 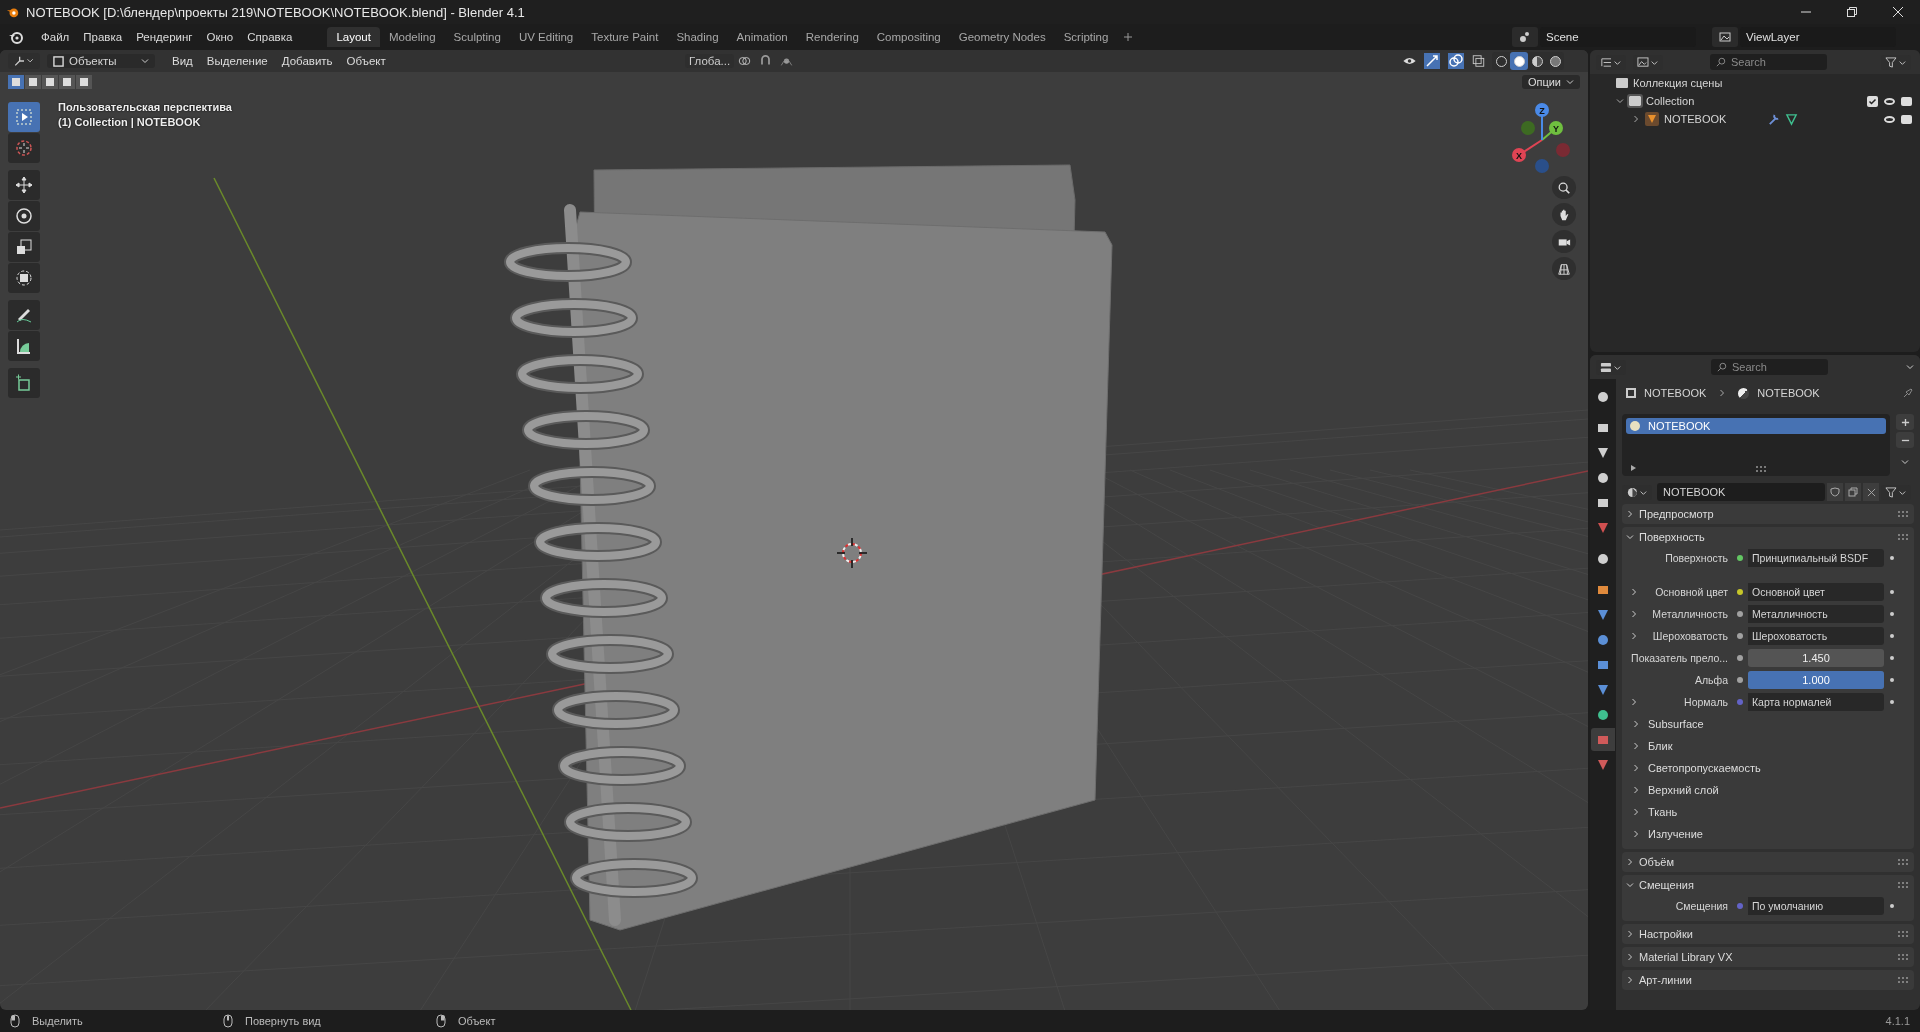 I want to click on menu-item: Рендеринг, so click(x=164, y=37).